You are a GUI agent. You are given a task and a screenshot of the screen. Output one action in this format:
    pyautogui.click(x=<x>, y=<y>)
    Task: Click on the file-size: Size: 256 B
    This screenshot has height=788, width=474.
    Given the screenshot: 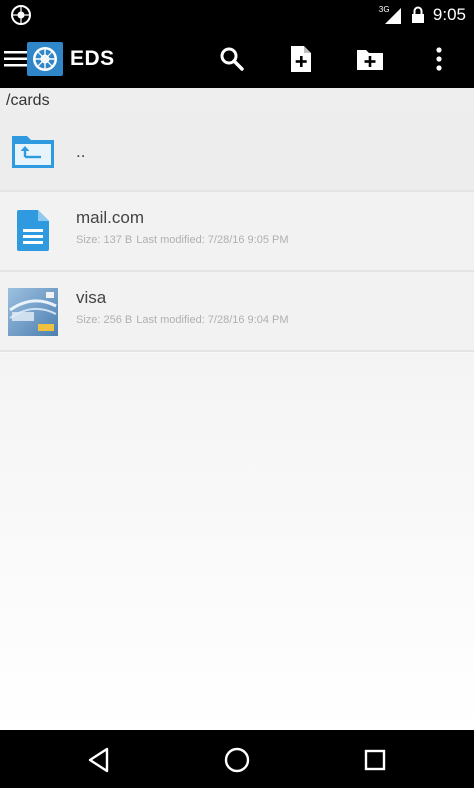 What is the action you would take?
    pyautogui.click(x=104, y=320)
    